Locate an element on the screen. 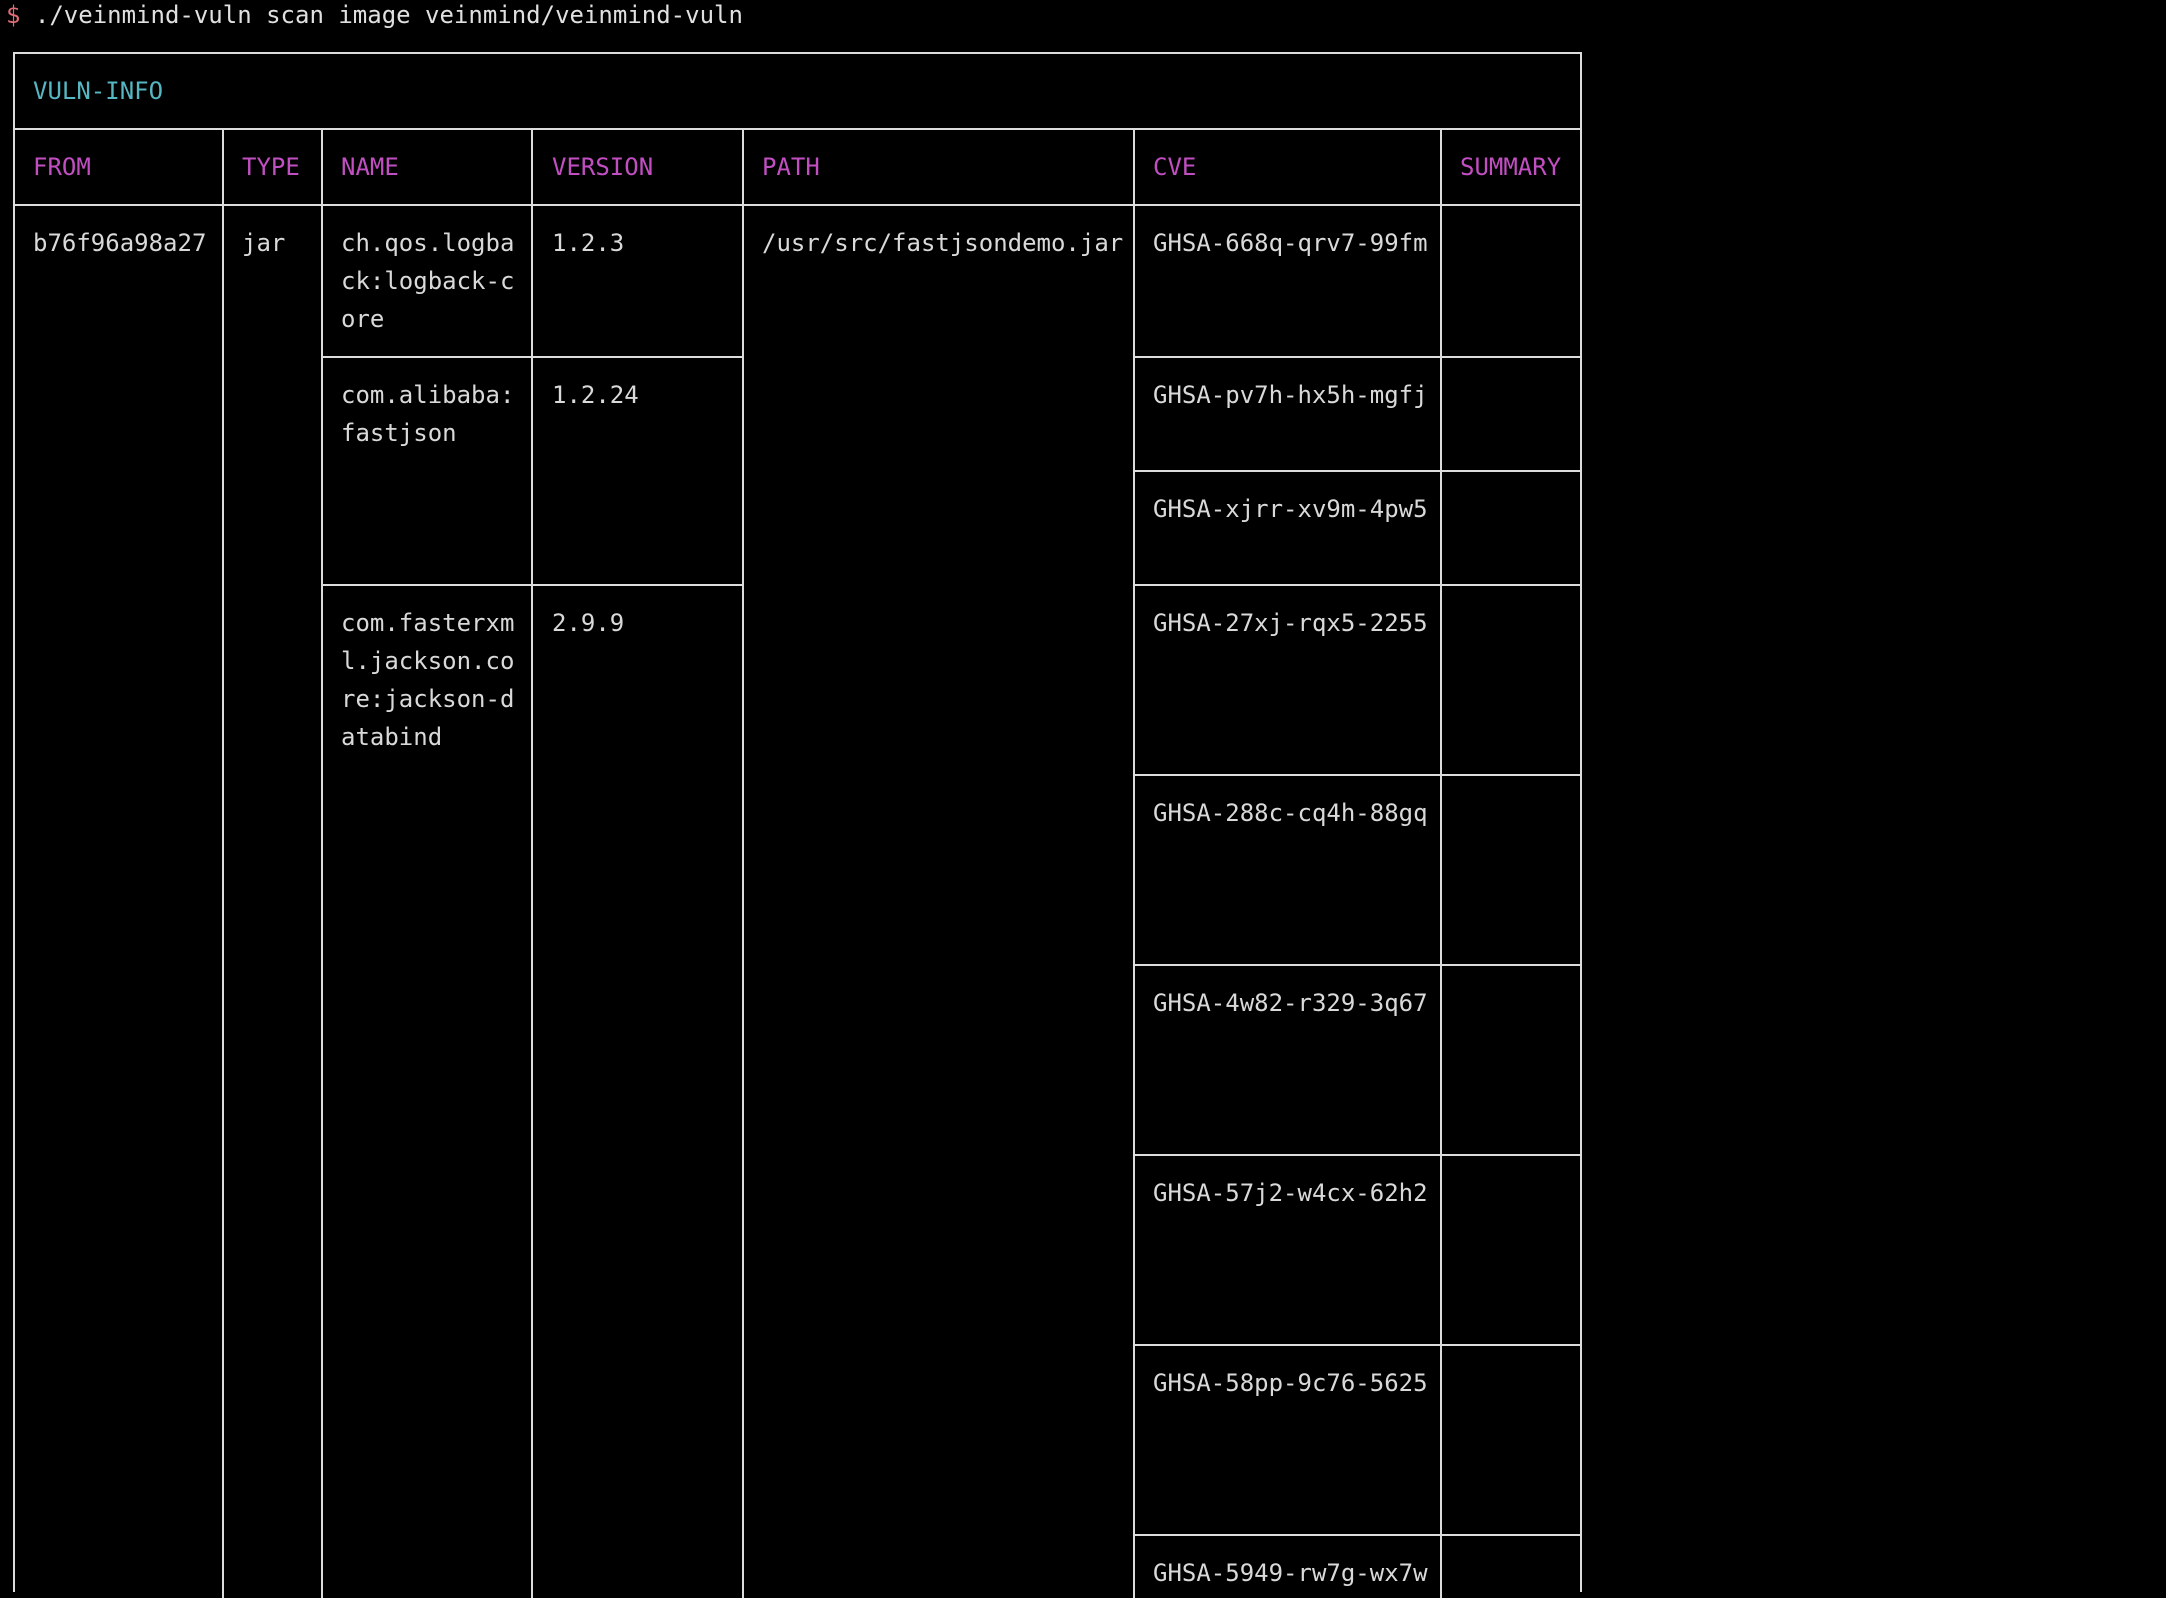 This screenshot has height=1598, width=2166. col-divider-name is located at coordinates (532, 863).